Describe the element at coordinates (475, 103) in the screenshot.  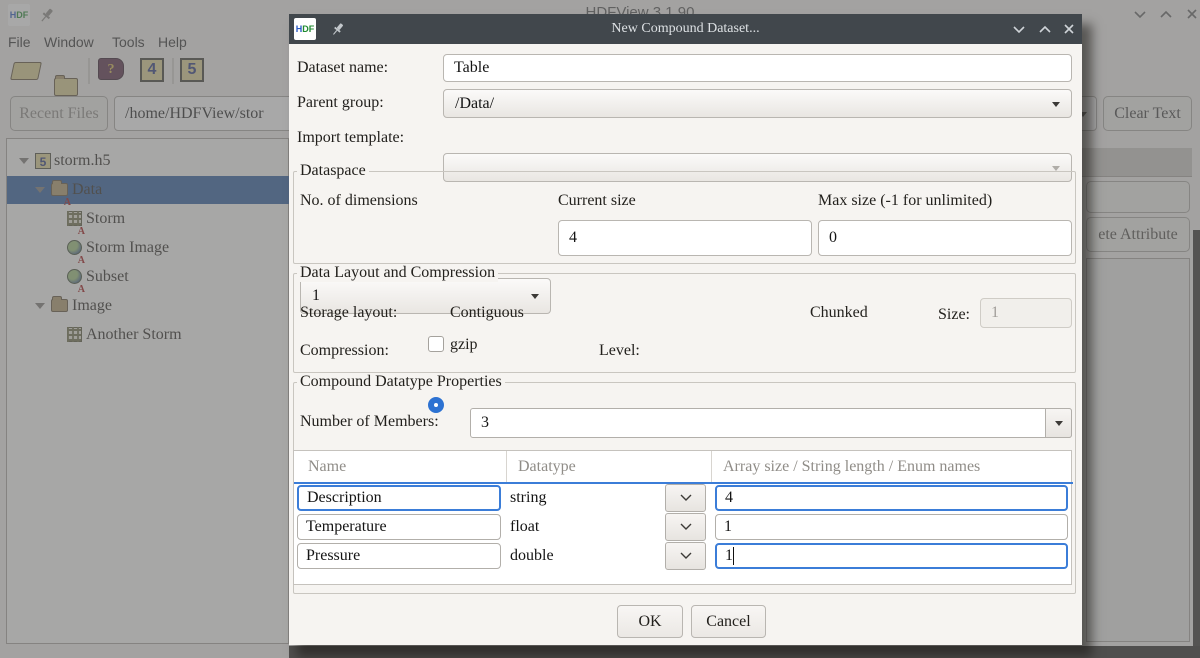
I see `parent-group-value: /Data/` at that location.